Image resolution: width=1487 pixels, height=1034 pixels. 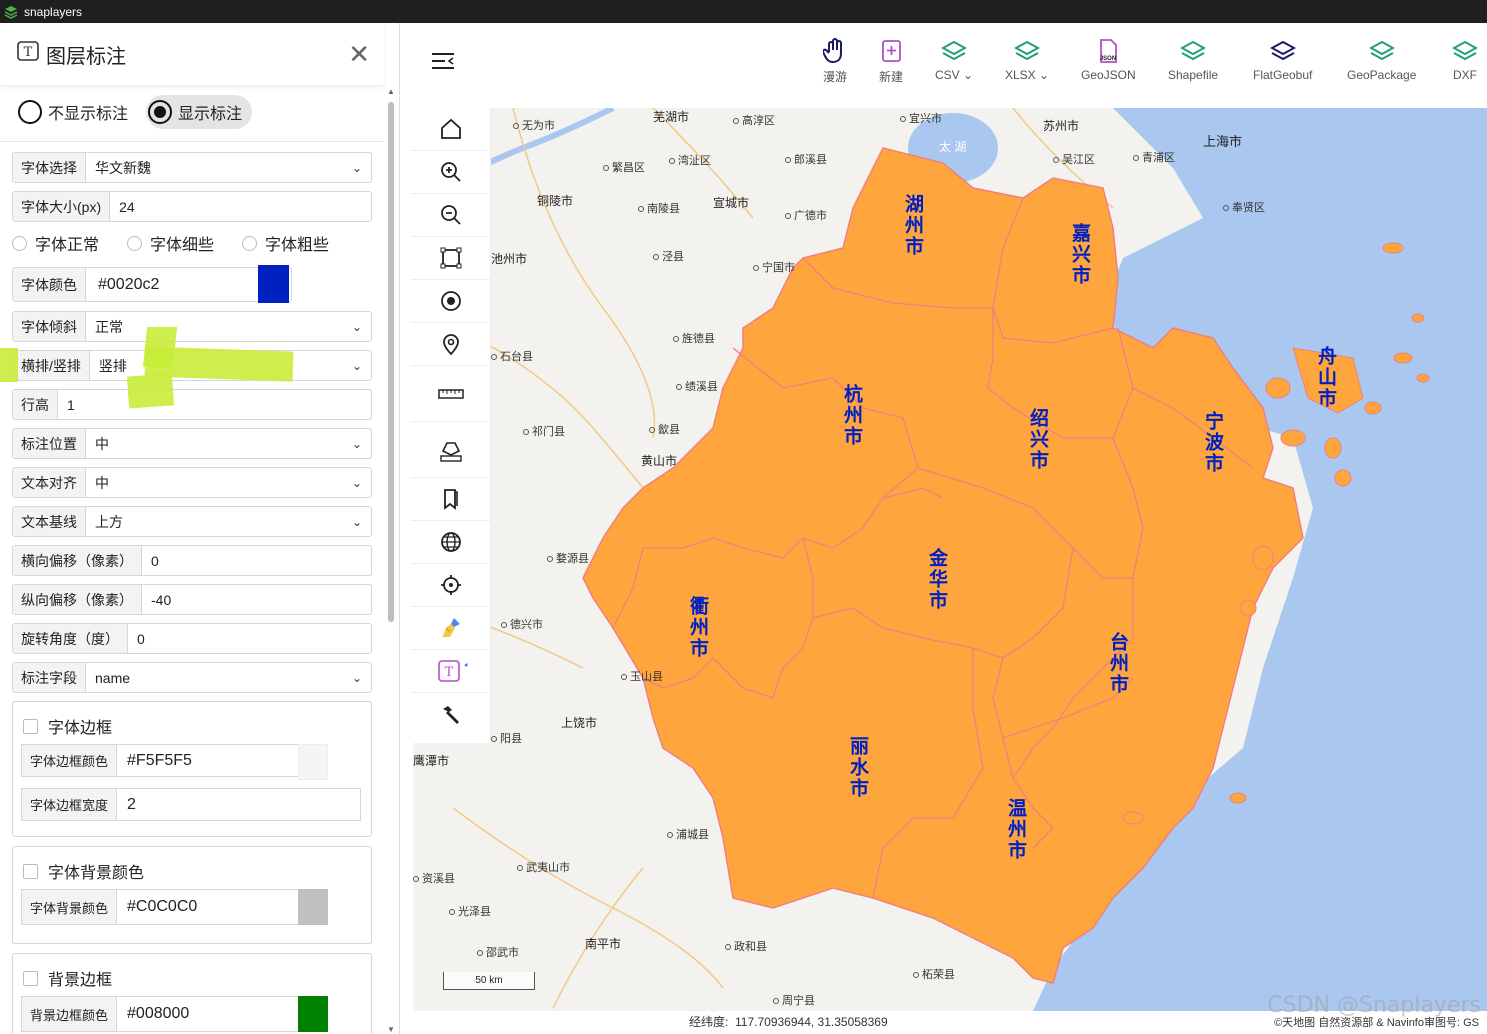 What do you see at coordinates (170, 243) in the screenshot?
I see `weight-thin-option: 字体细些` at bounding box center [170, 243].